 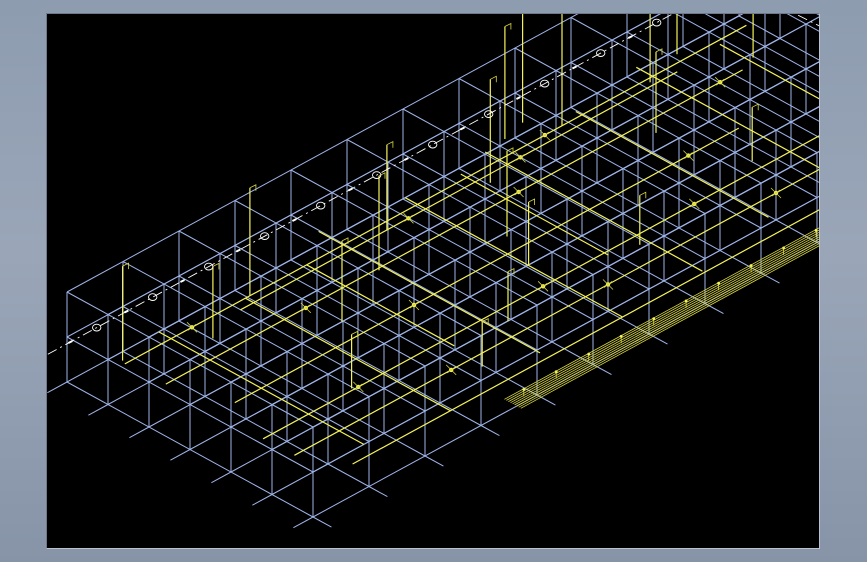 What do you see at coordinates (523, 68) in the screenshot?
I see `tall-riser` at bounding box center [523, 68].